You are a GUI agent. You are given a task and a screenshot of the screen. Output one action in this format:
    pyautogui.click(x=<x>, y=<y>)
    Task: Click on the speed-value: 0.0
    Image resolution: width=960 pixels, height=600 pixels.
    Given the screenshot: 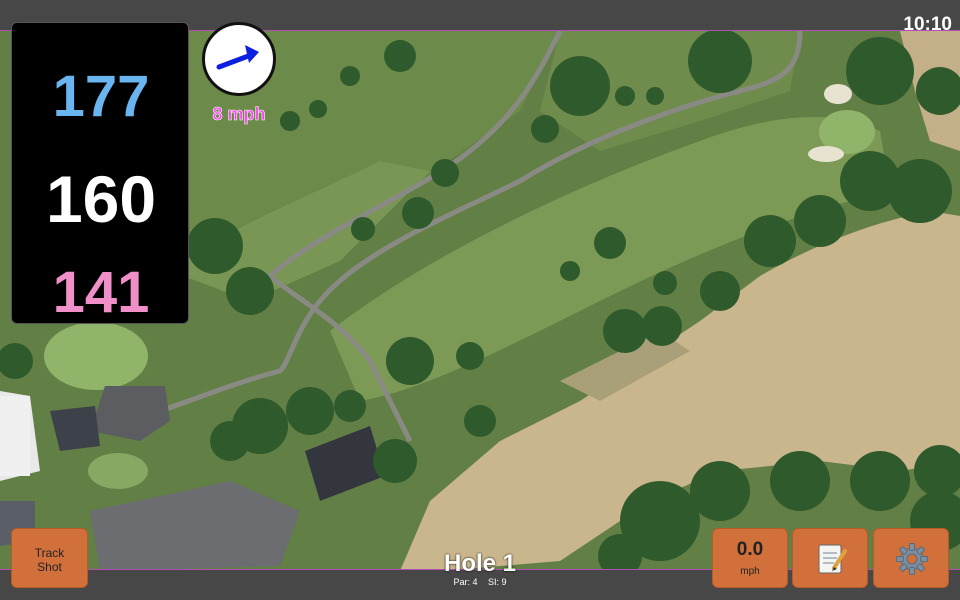 What is the action you would take?
    pyautogui.click(x=750, y=549)
    